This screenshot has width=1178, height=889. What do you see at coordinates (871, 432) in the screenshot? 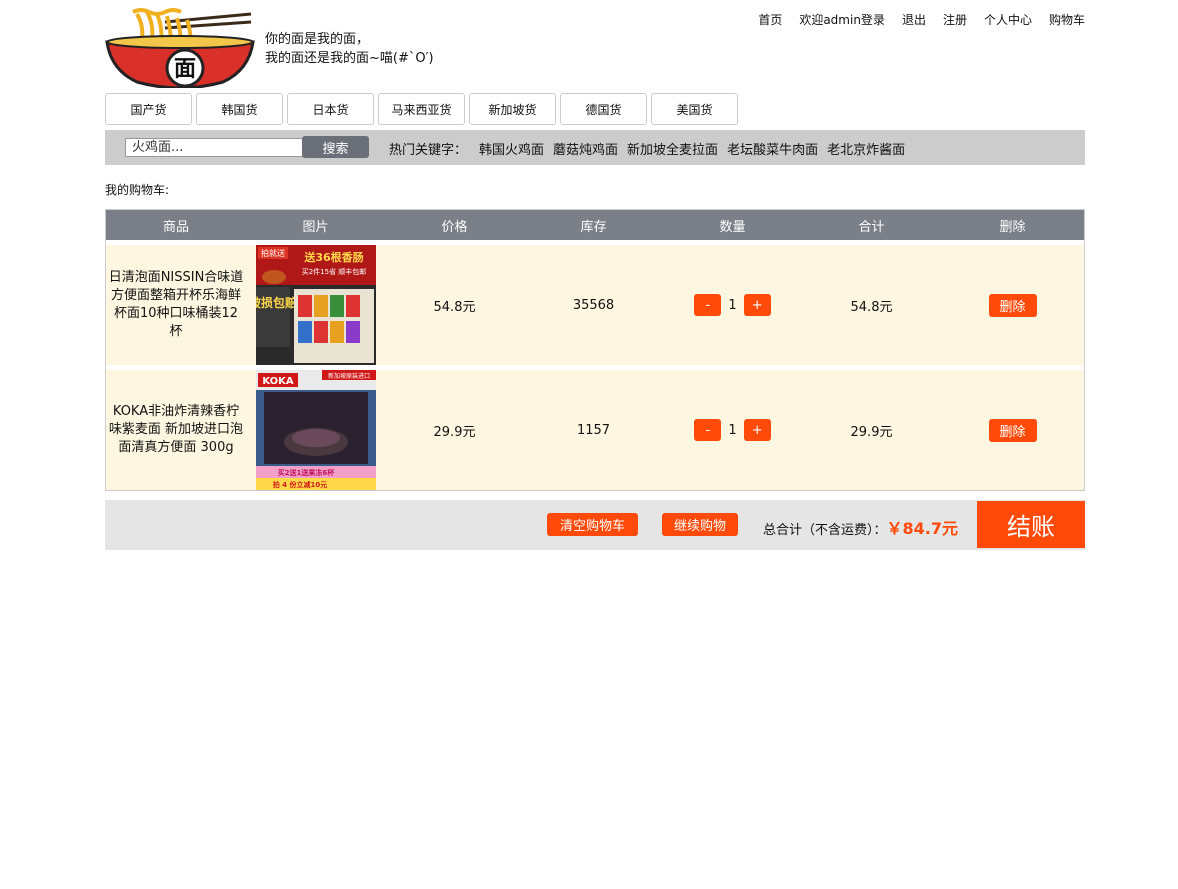
I see `product-subtotal: 29.9元` at bounding box center [871, 432].